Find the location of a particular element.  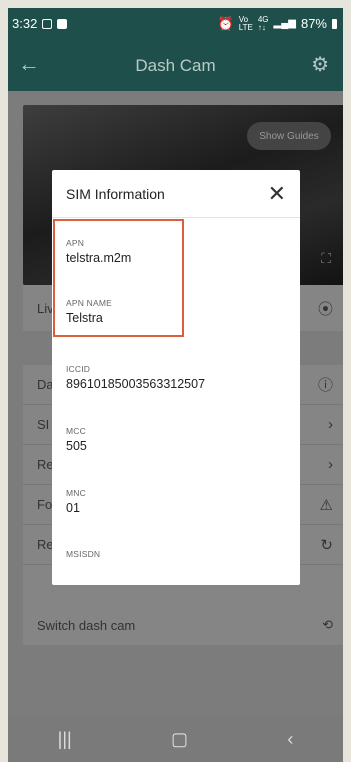

volte-icon: Vo LTE is located at coordinates (245, 23).